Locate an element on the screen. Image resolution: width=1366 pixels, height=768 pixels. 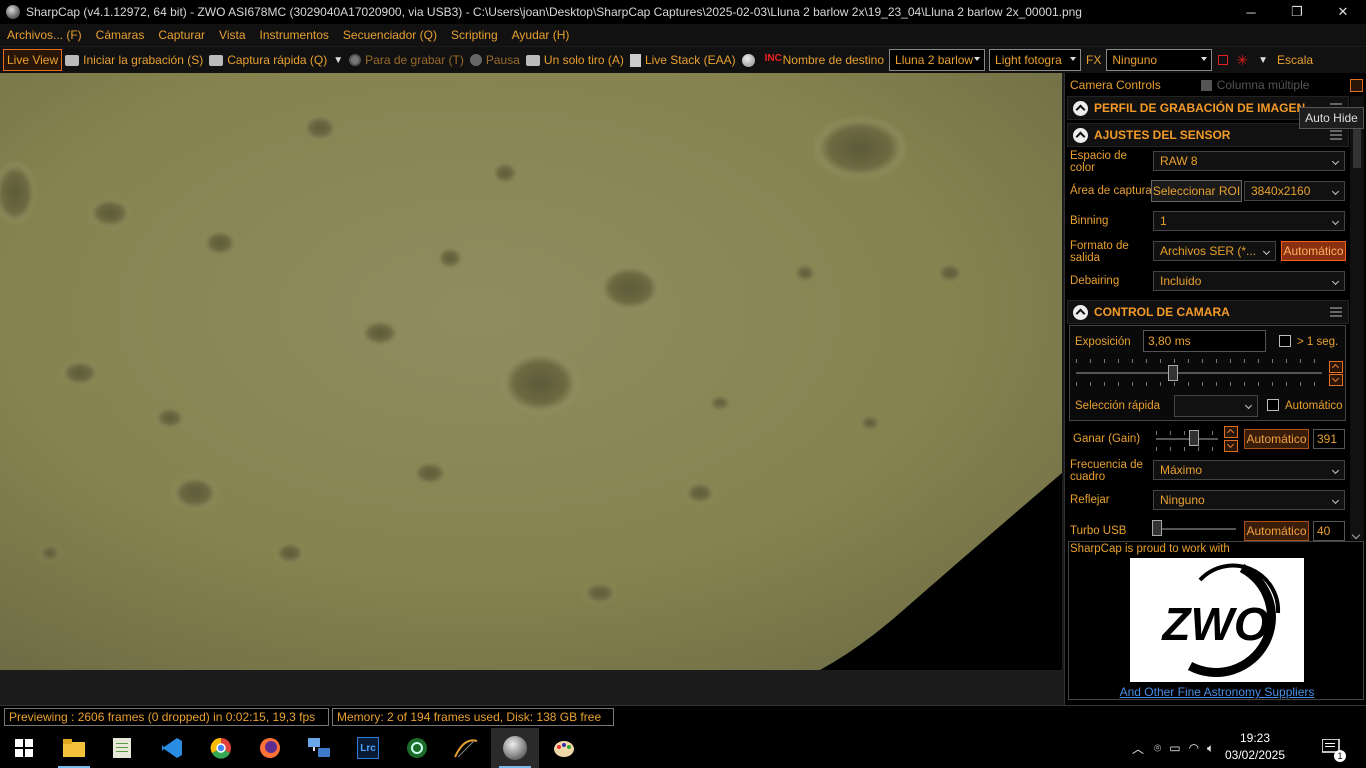
wifi-icon: ◠ is located at coordinates (1194, 748).